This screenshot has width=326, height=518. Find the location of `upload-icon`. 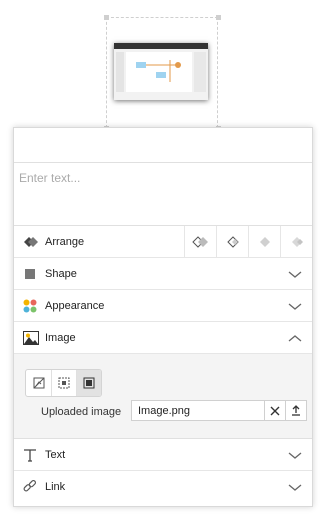

upload-icon is located at coordinates (296, 410).